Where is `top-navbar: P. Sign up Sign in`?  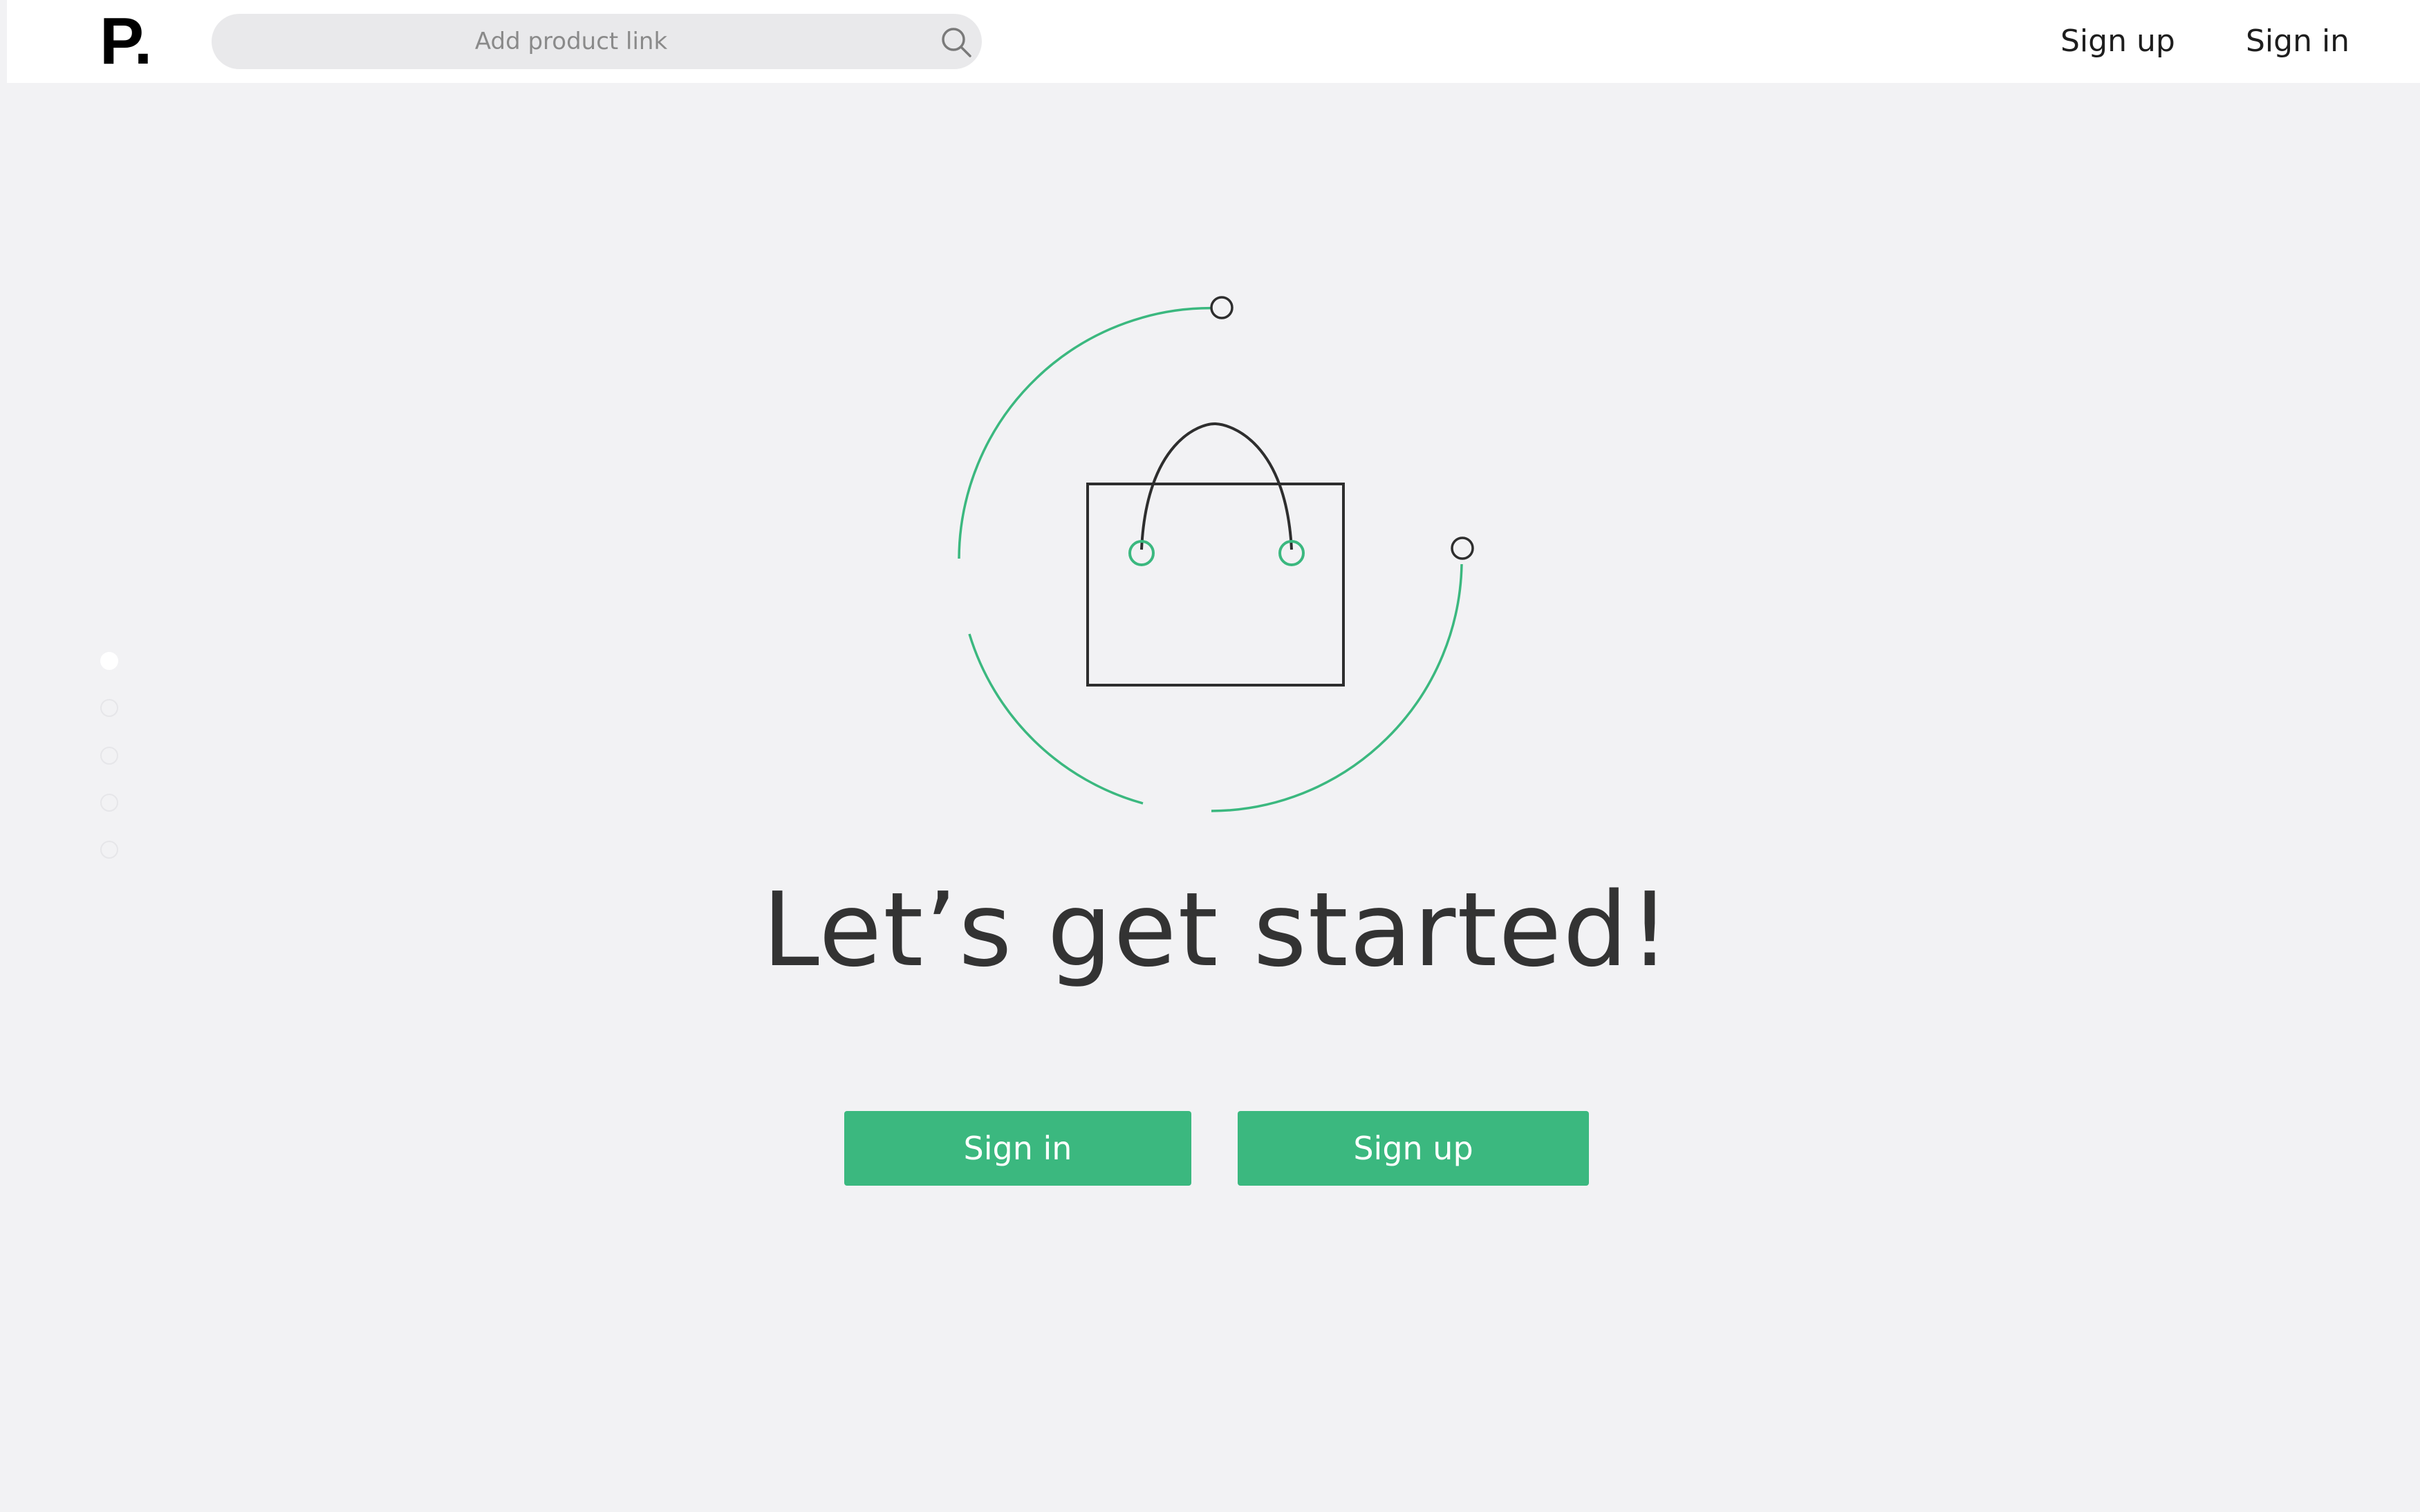
top-navbar: P. Sign up Sign in is located at coordinates (1213, 41).